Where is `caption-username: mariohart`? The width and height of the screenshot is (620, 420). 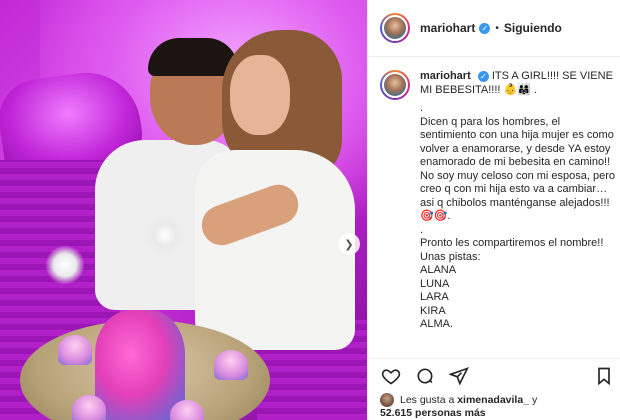 caption-username: mariohart is located at coordinates (445, 76).